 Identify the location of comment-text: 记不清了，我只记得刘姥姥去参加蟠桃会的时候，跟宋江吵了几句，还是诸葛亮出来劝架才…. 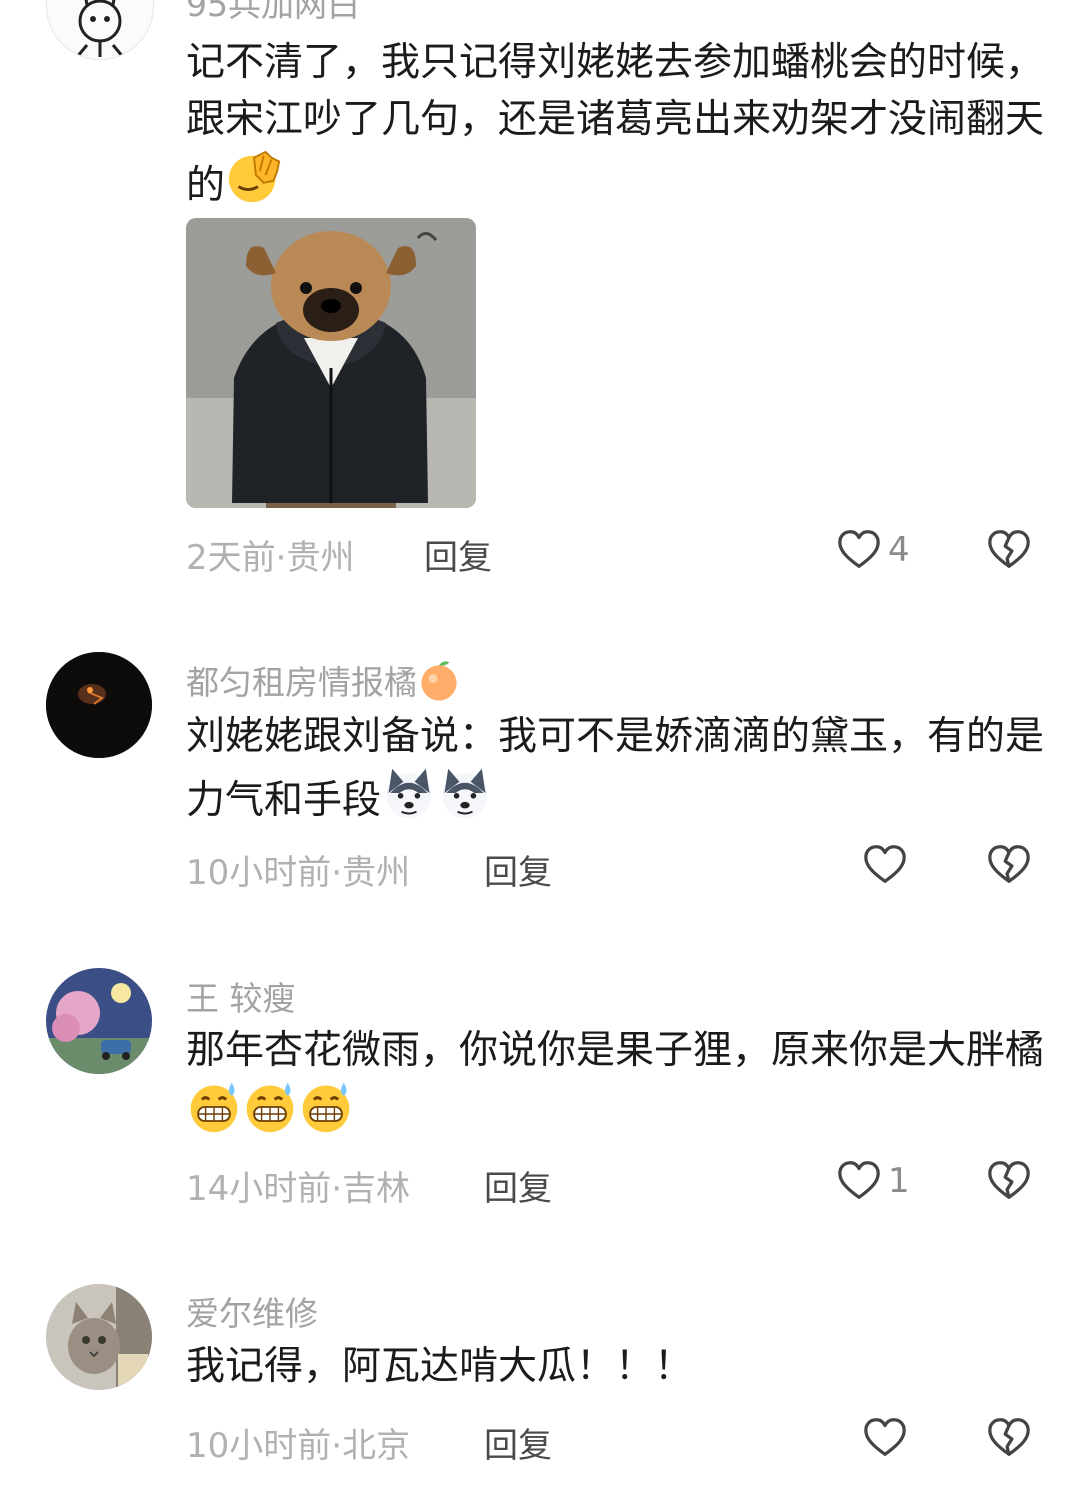
(615, 124).